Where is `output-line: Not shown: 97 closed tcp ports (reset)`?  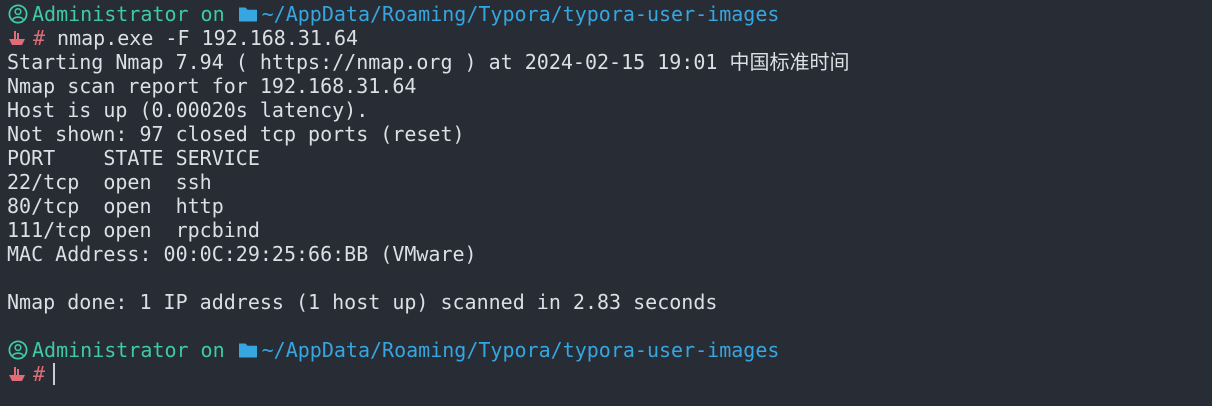 output-line: Not shown: 97 closed tcp ports (reset) is located at coordinates (236, 134).